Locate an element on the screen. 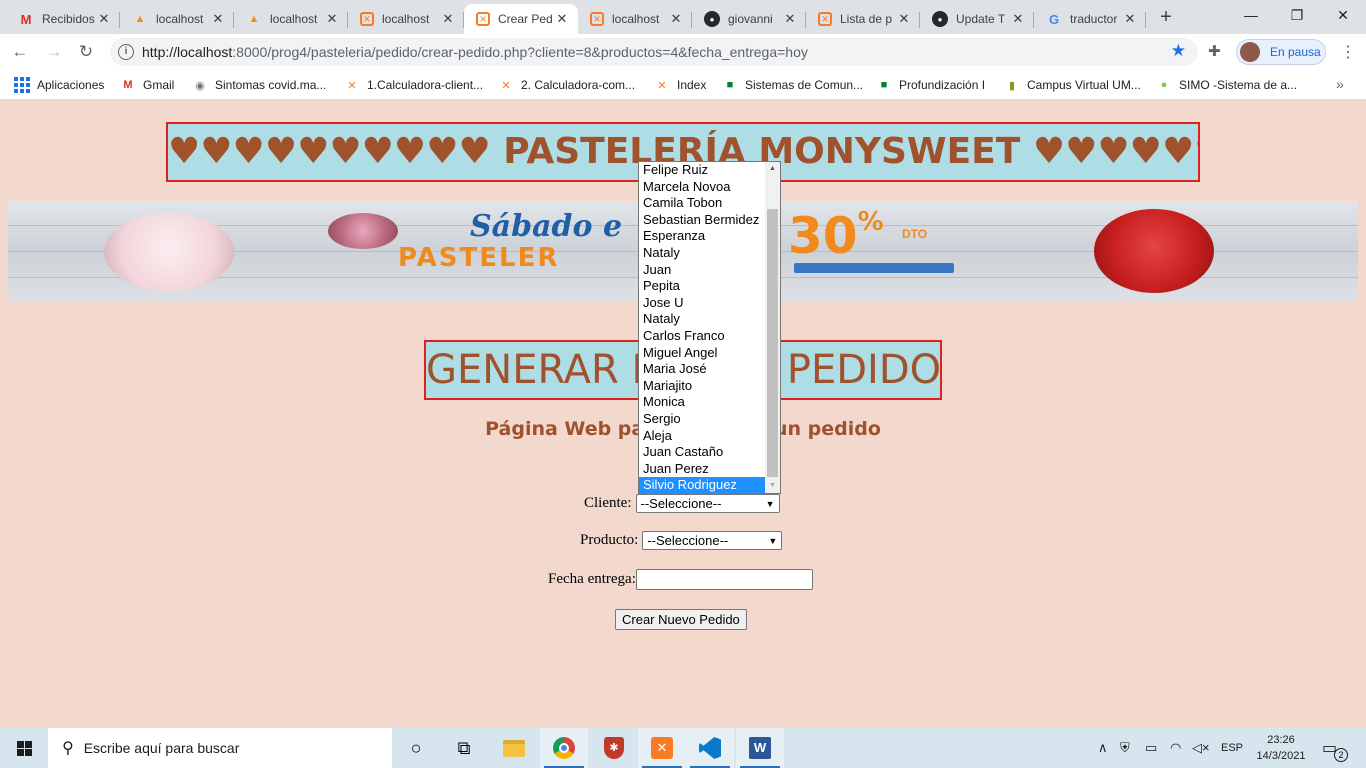  producto-select: --Seleccione-- ▼ is located at coordinates (712, 540).